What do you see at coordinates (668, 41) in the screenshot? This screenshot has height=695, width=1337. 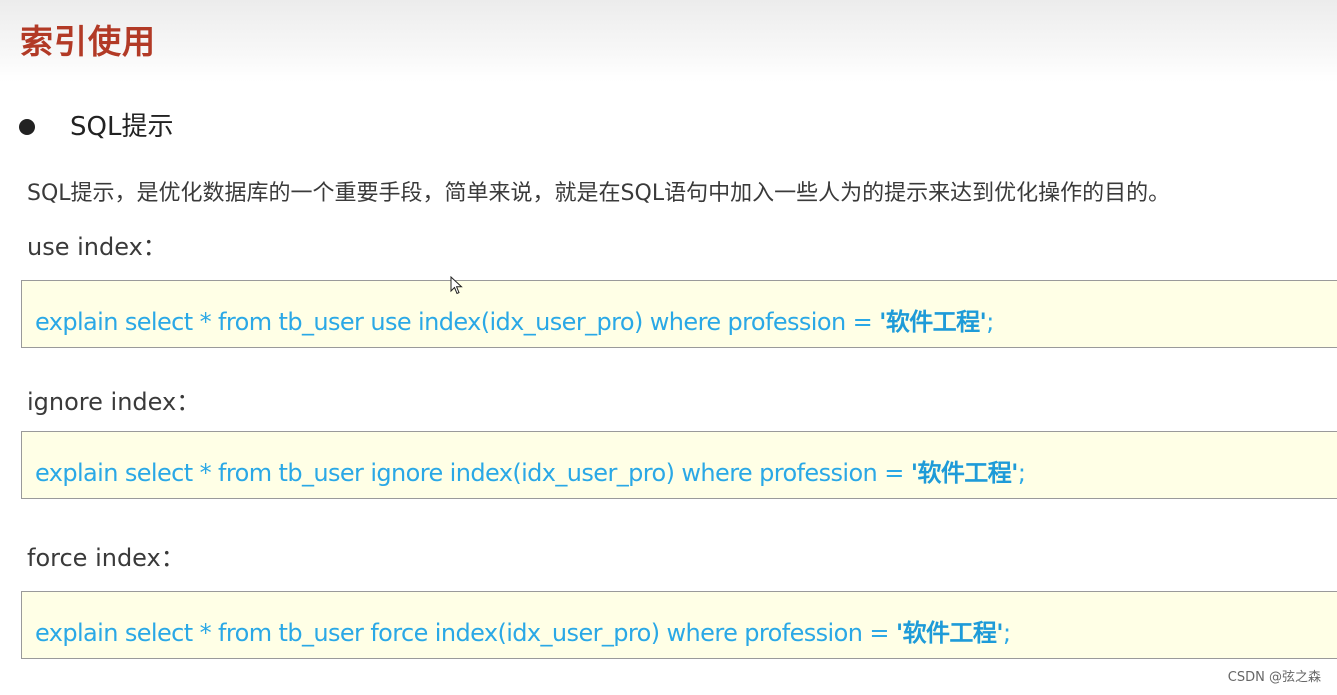 I see `header-band` at bounding box center [668, 41].